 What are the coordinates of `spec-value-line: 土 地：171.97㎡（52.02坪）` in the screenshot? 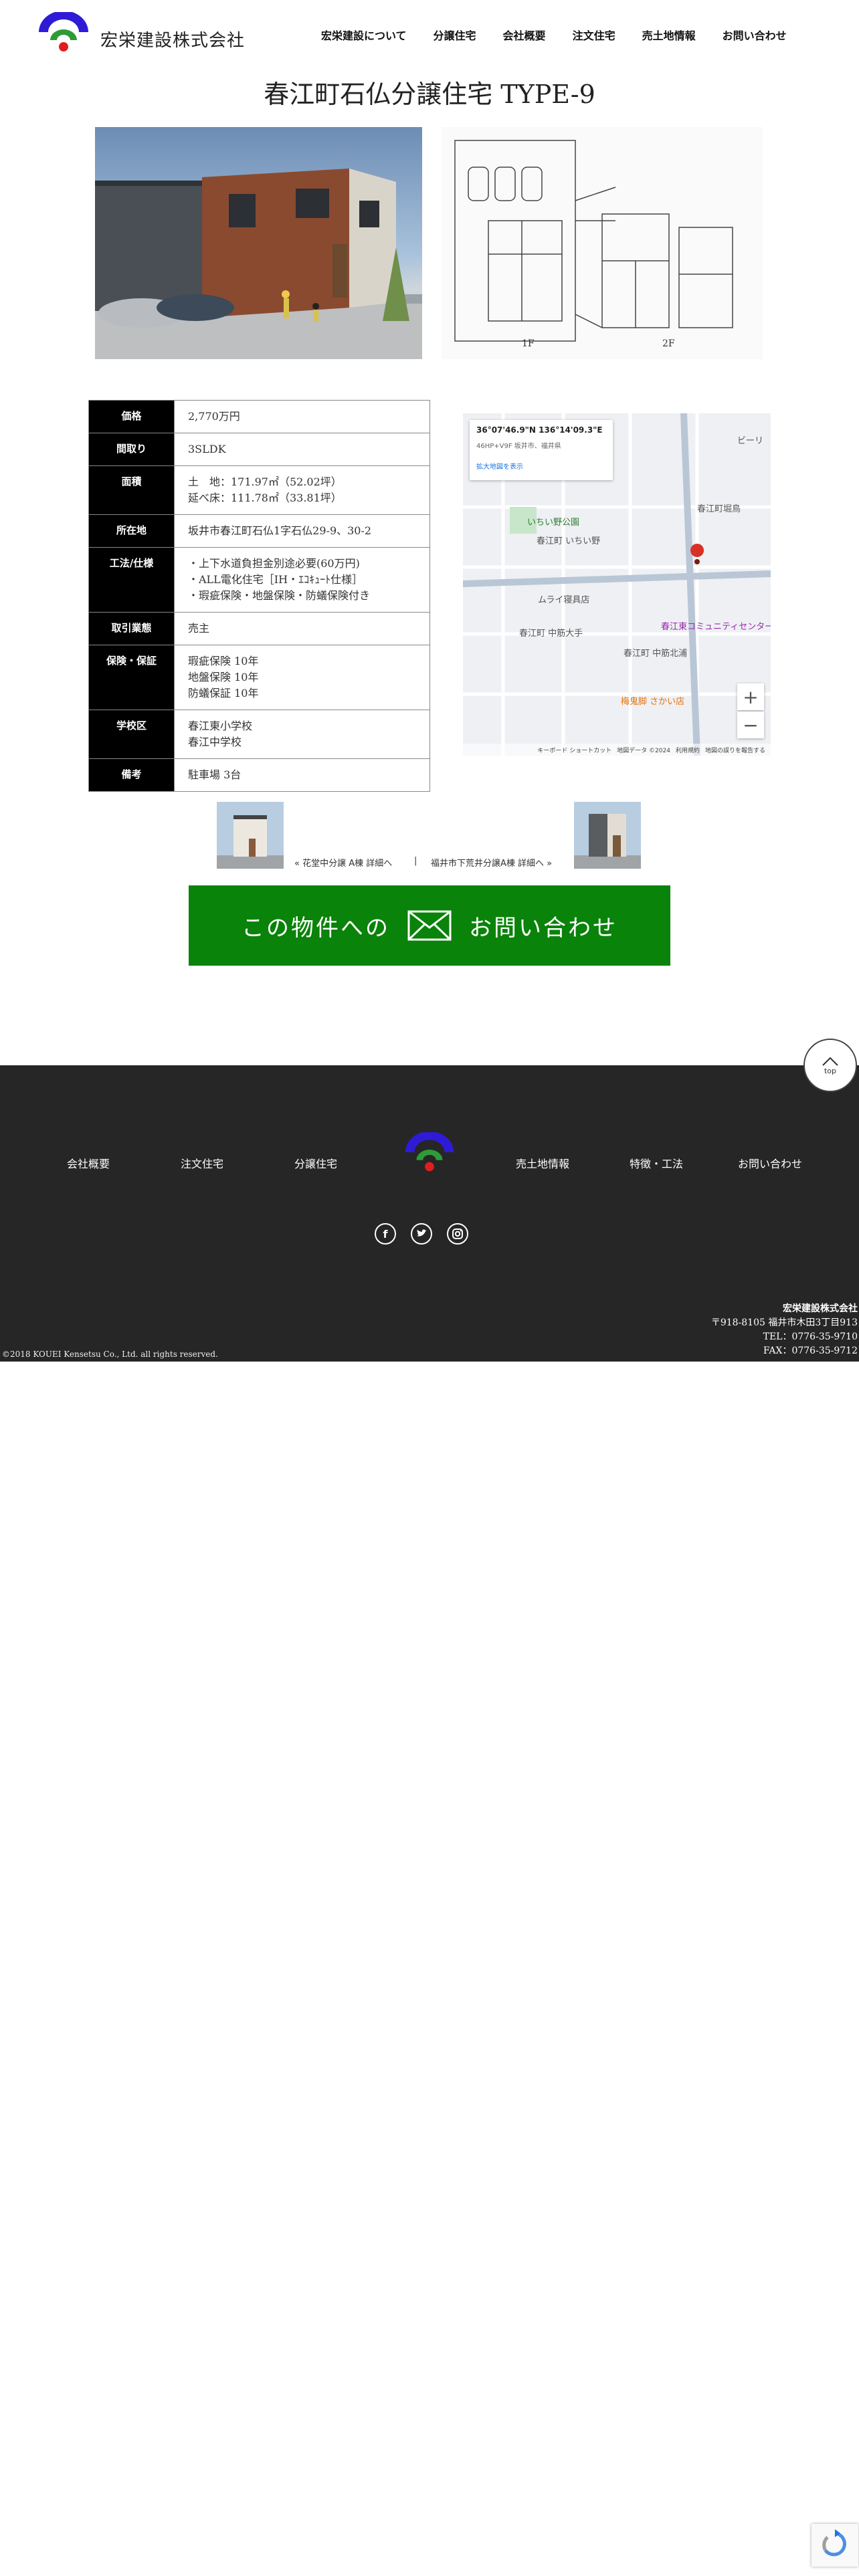 It's located at (265, 481).